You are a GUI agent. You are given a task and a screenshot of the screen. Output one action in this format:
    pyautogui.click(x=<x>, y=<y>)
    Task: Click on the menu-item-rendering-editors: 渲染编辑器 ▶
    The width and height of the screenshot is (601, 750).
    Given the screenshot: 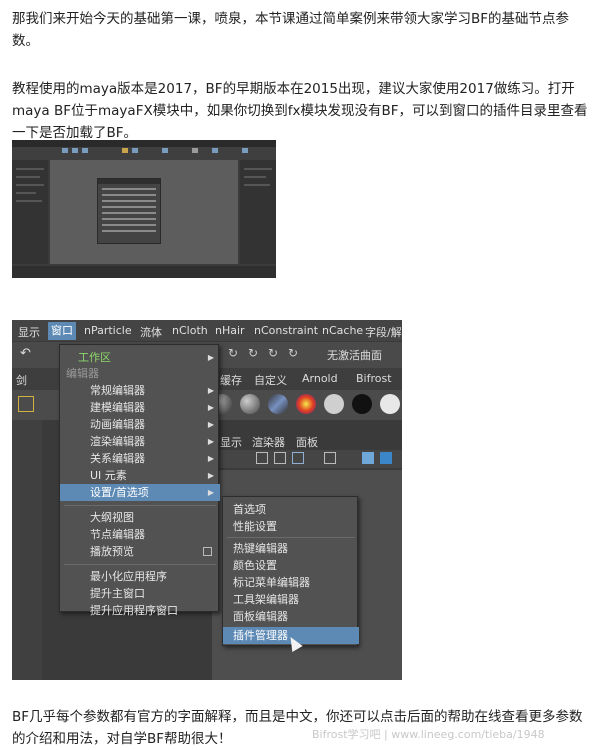 What is the action you would take?
    pyautogui.click(x=140, y=441)
    